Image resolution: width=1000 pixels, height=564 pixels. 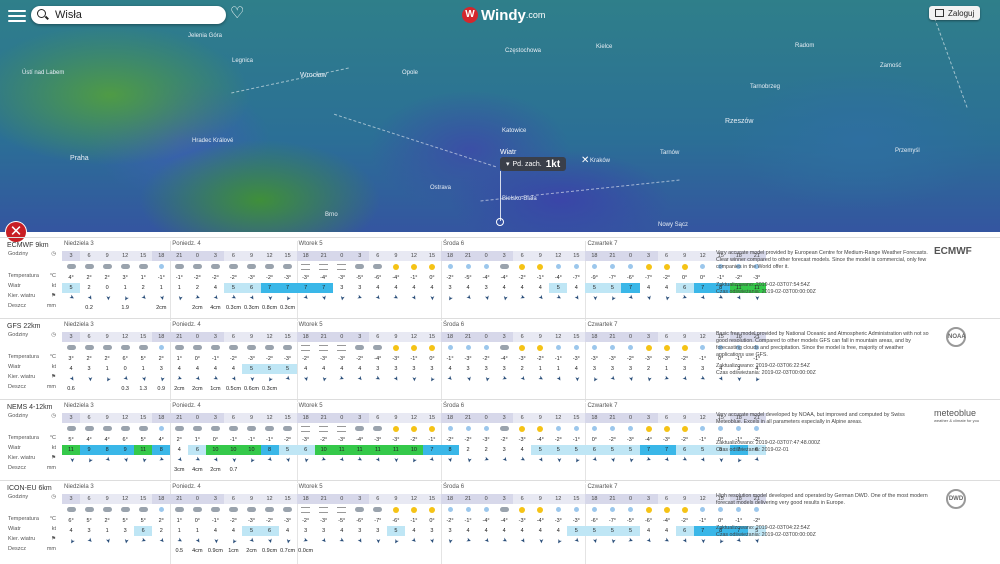 What do you see at coordinates (28, 245) in the screenshot?
I see `model-name: ECMWF 9km` at bounding box center [28, 245].